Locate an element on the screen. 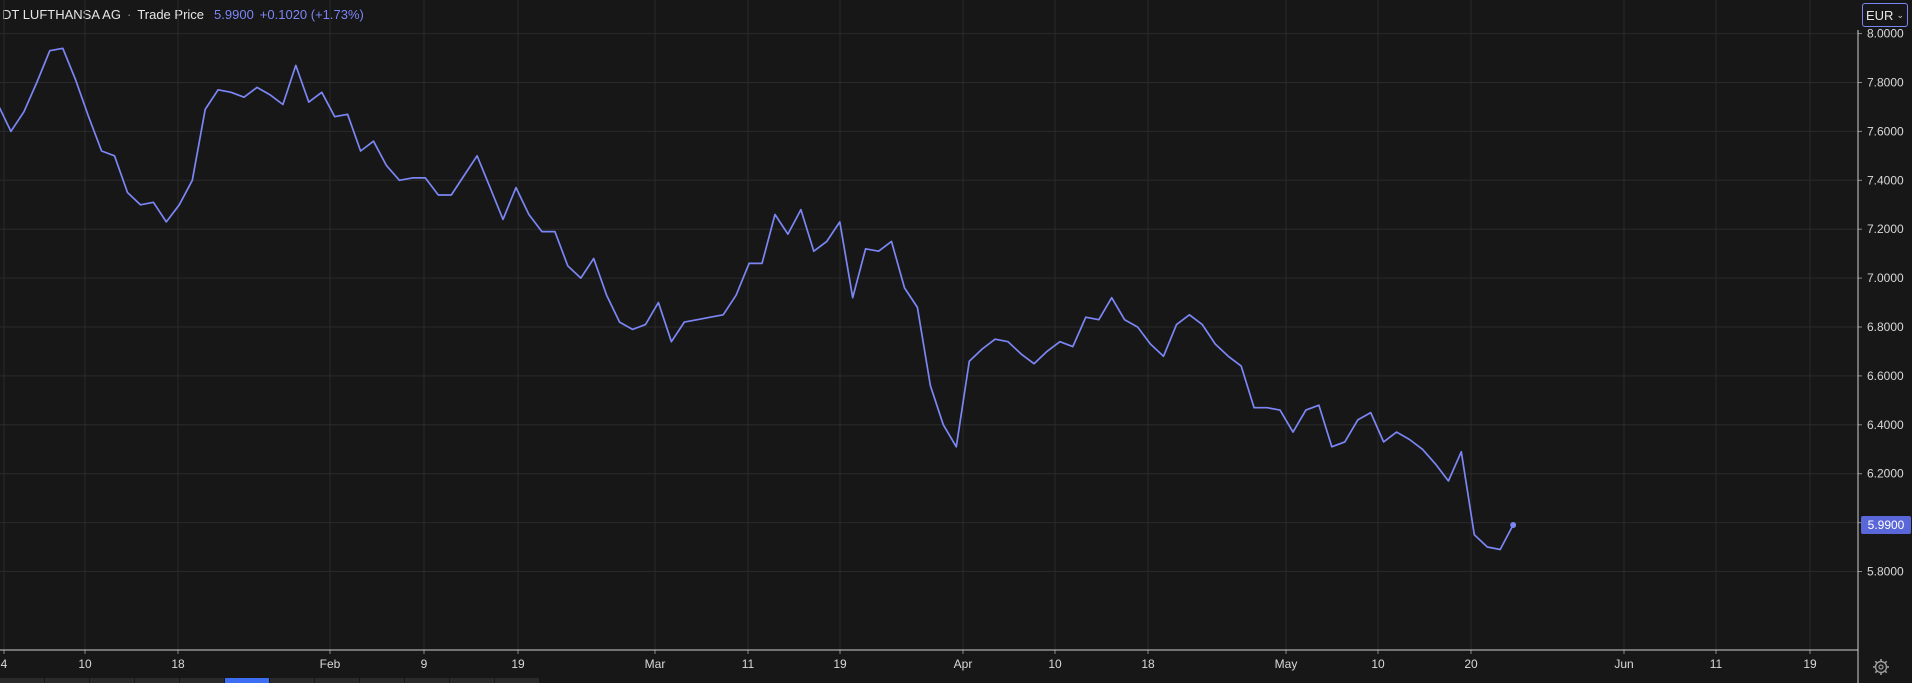 Image resolution: width=1912 pixels, height=683 pixels. x-tick-label: Jun is located at coordinates (1623, 664).